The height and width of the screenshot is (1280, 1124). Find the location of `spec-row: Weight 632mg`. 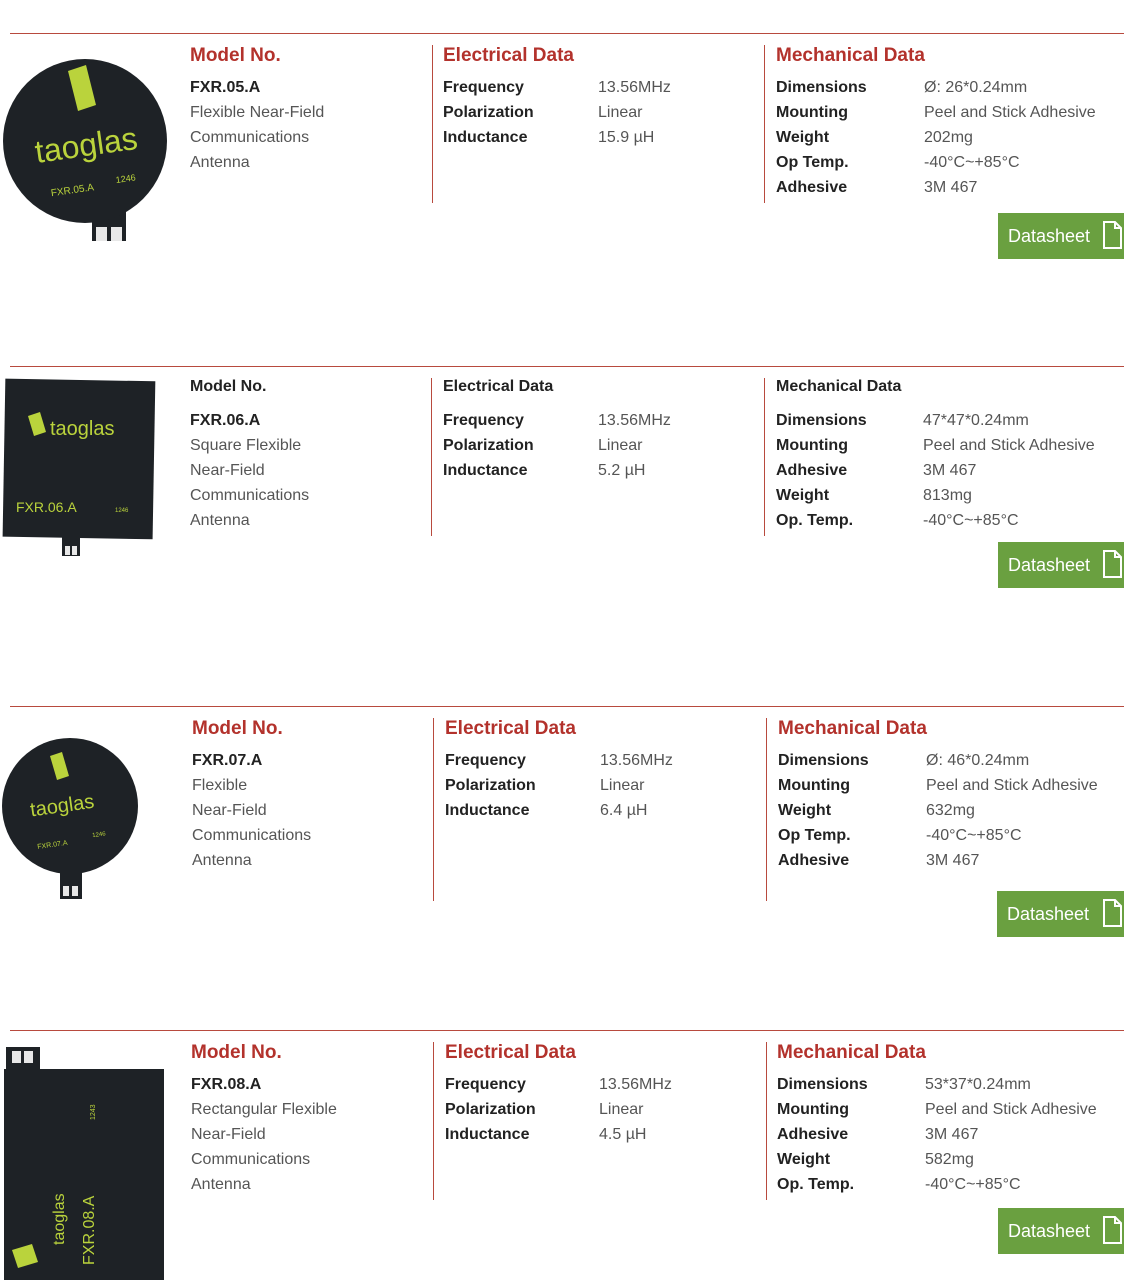

spec-row: Weight 632mg is located at coordinates (876, 810).